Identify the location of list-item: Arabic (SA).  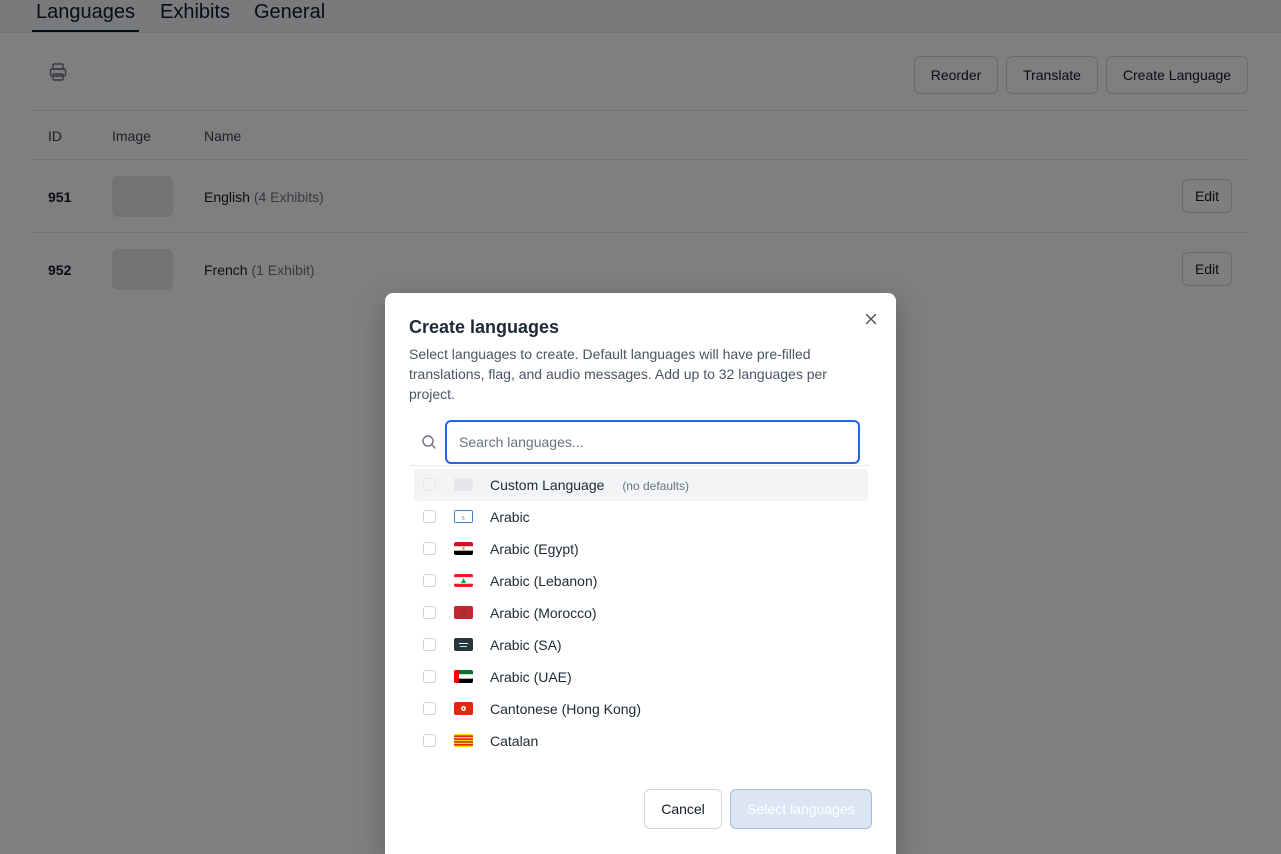
(641, 645).